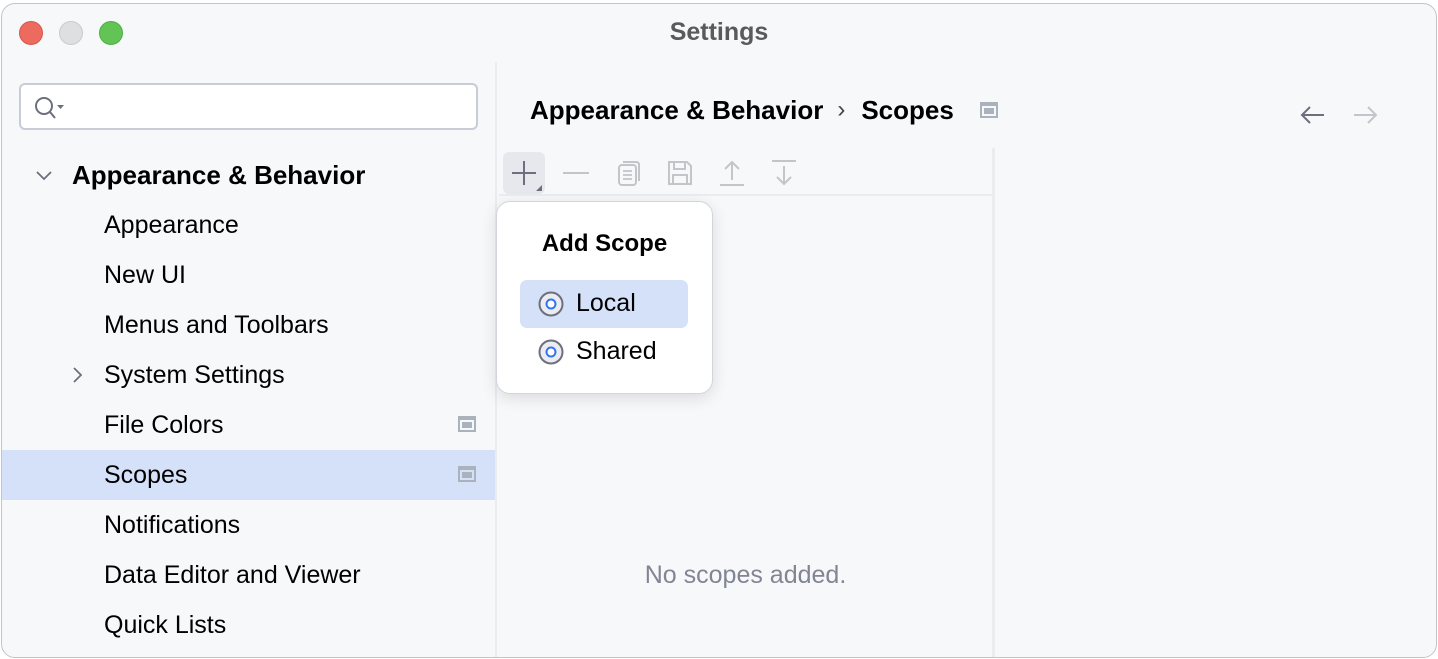 The image size is (1438, 659). Describe the element at coordinates (551, 352) in the screenshot. I see `scope-shared-icon` at that location.